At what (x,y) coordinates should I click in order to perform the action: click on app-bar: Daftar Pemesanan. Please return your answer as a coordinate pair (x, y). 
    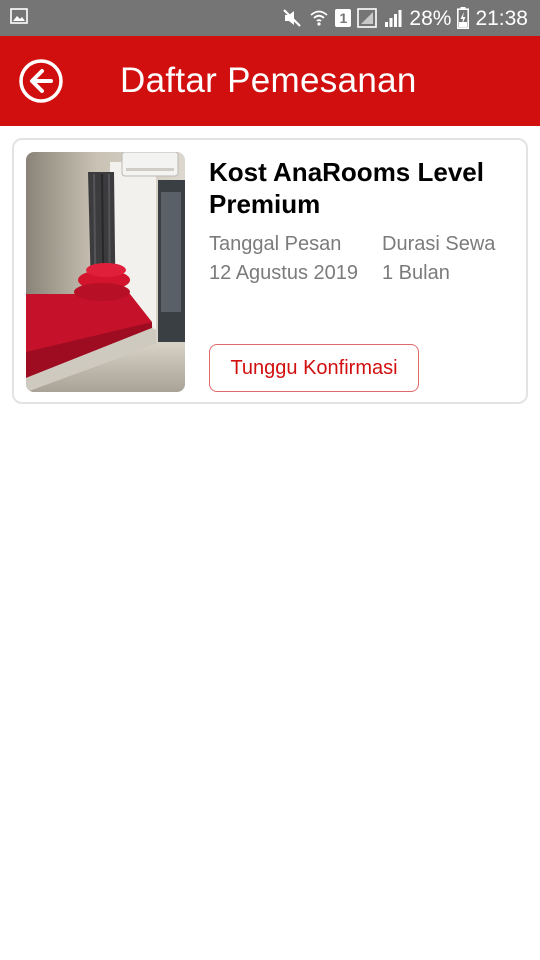
    Looking at the image, I should click on (270, 81).